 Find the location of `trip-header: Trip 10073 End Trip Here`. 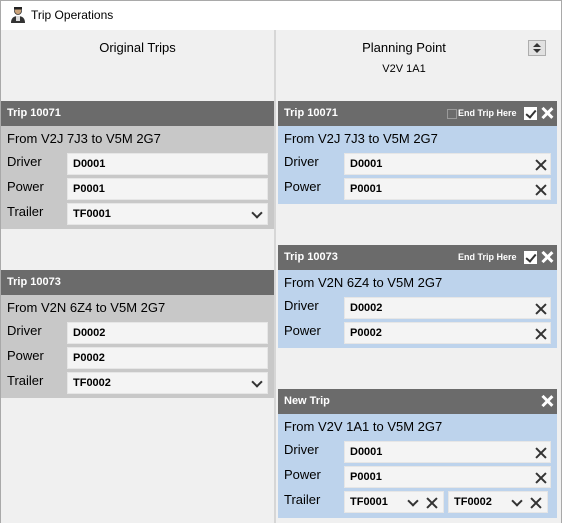

trip-header: Trip 10073 End Trip Here is located at coordinates (417, 257).